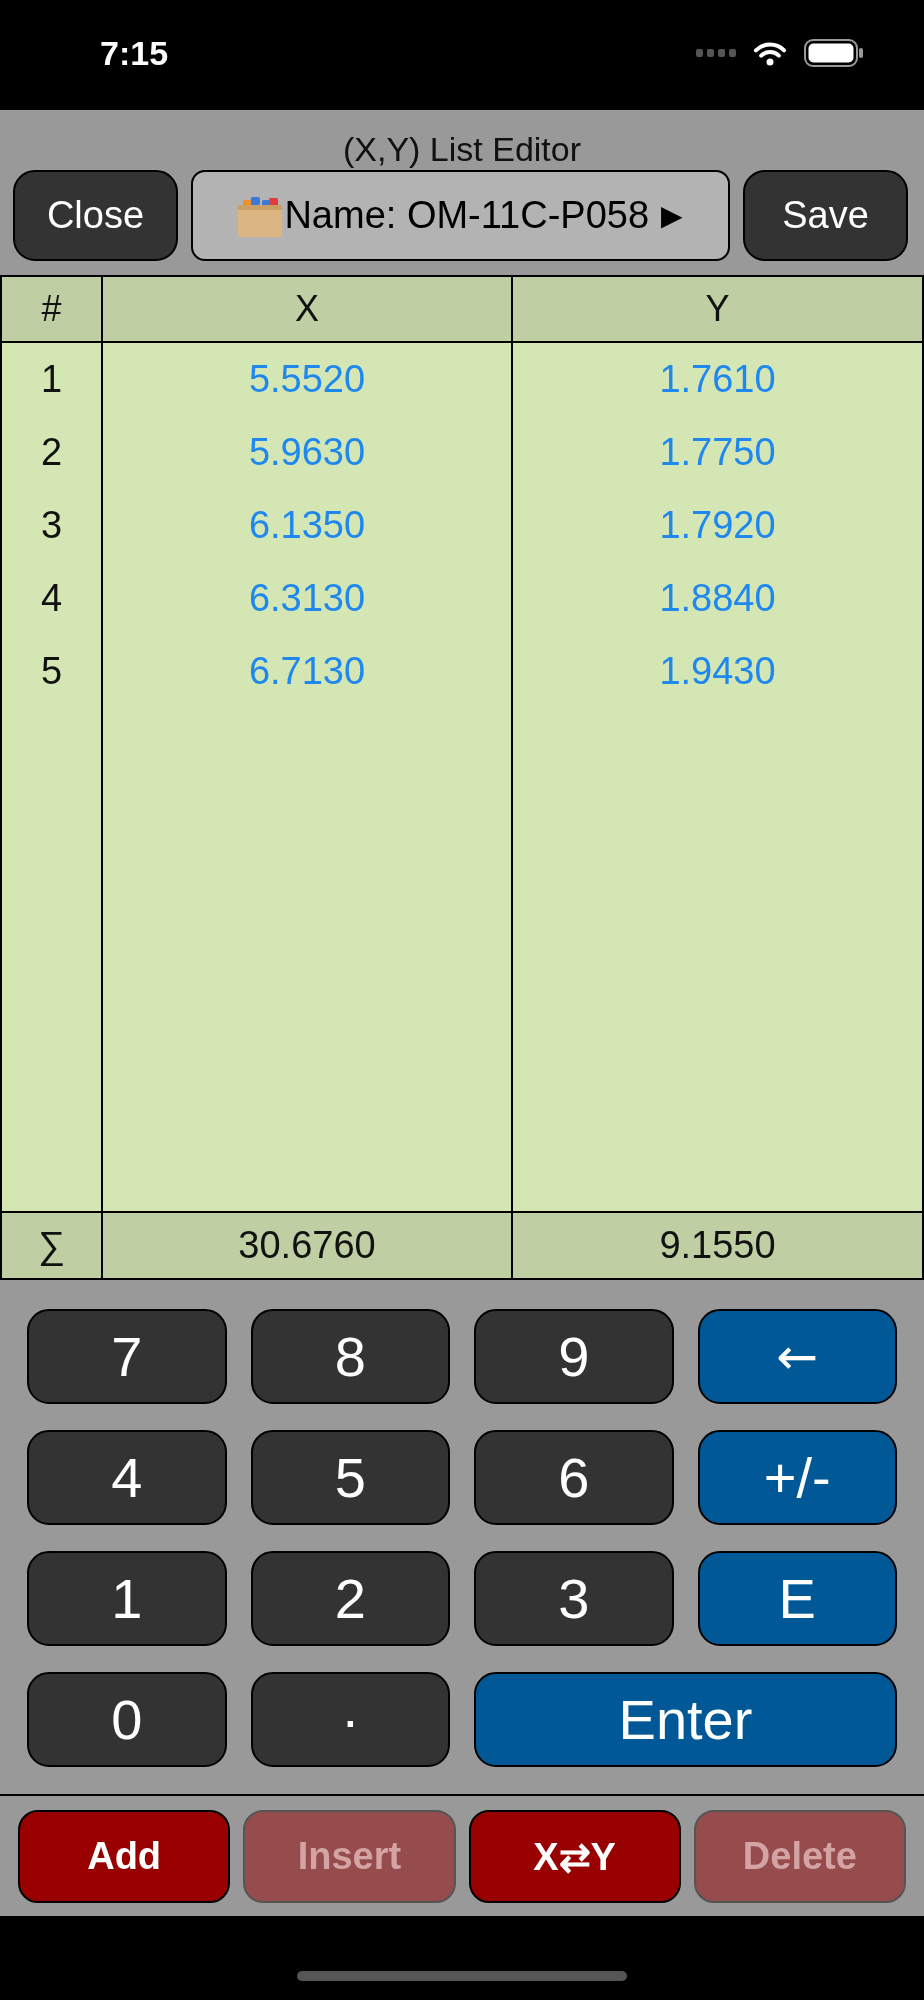 The height and width of the screenshot is (2000, 924). Describe the element at coordinates (350, 1356) in the screenshot. I see `keypad-key: 8` at that location.